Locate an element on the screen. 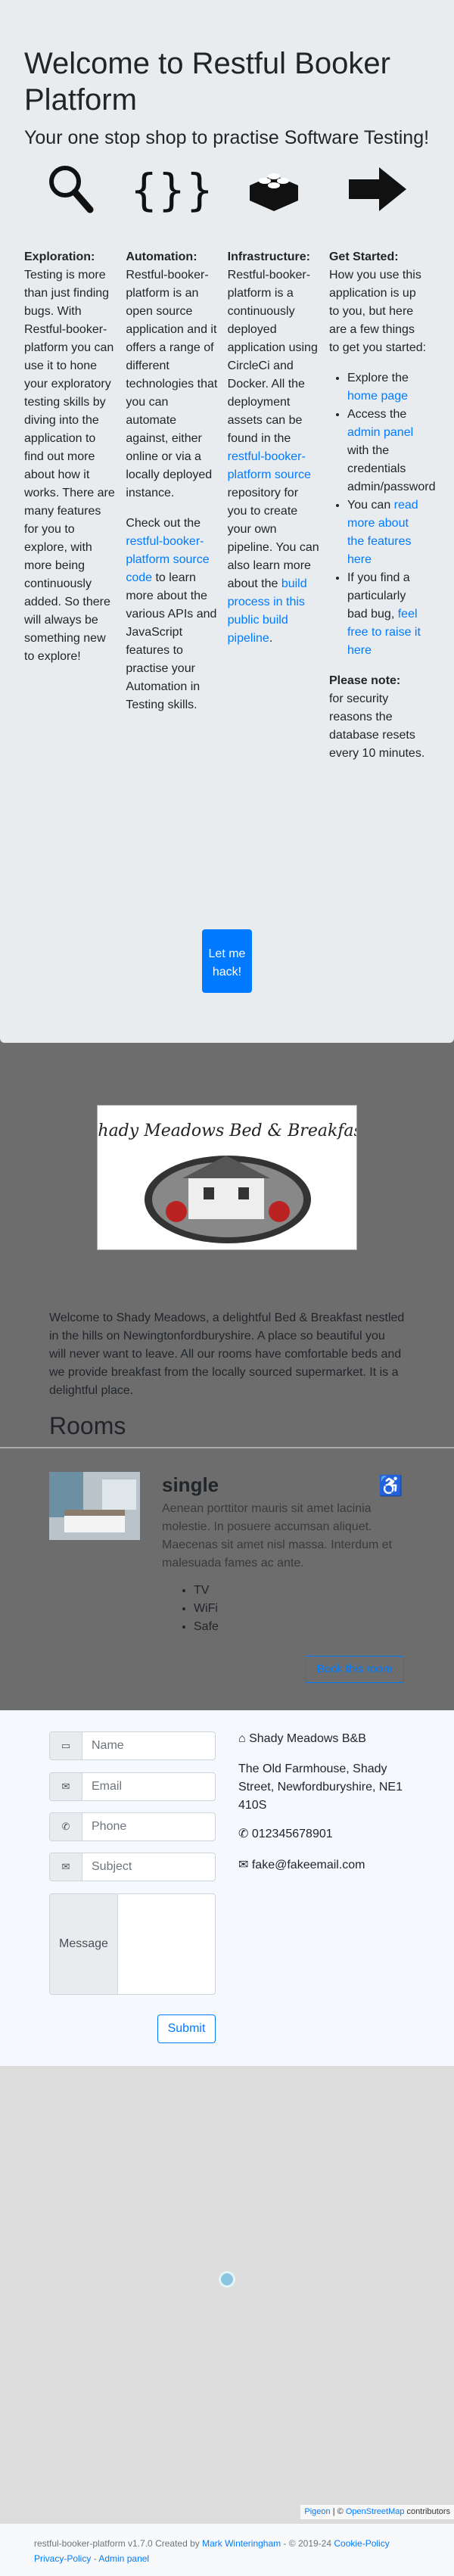 This screenshot has width=454, height=2576. get-started-heading: Get Started: is located at coordinates (364, 256).